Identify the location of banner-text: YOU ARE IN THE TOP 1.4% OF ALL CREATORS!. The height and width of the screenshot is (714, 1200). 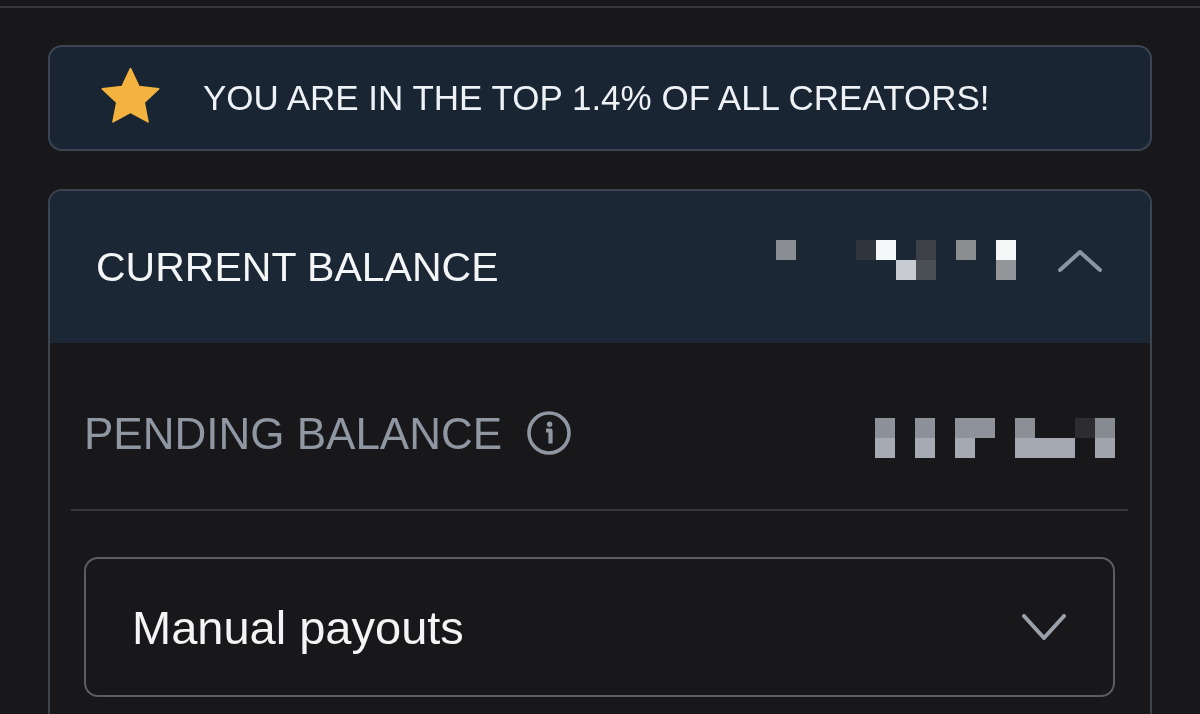
(596, 98).